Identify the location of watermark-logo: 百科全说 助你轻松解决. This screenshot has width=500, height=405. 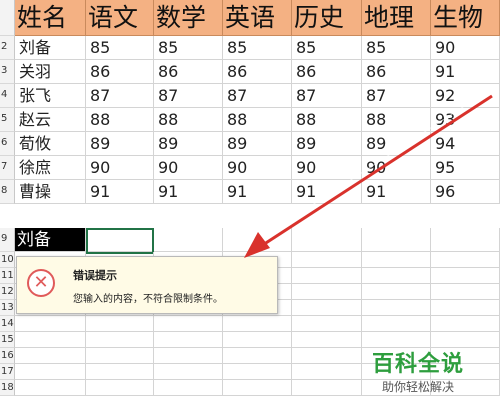
(432, 372).